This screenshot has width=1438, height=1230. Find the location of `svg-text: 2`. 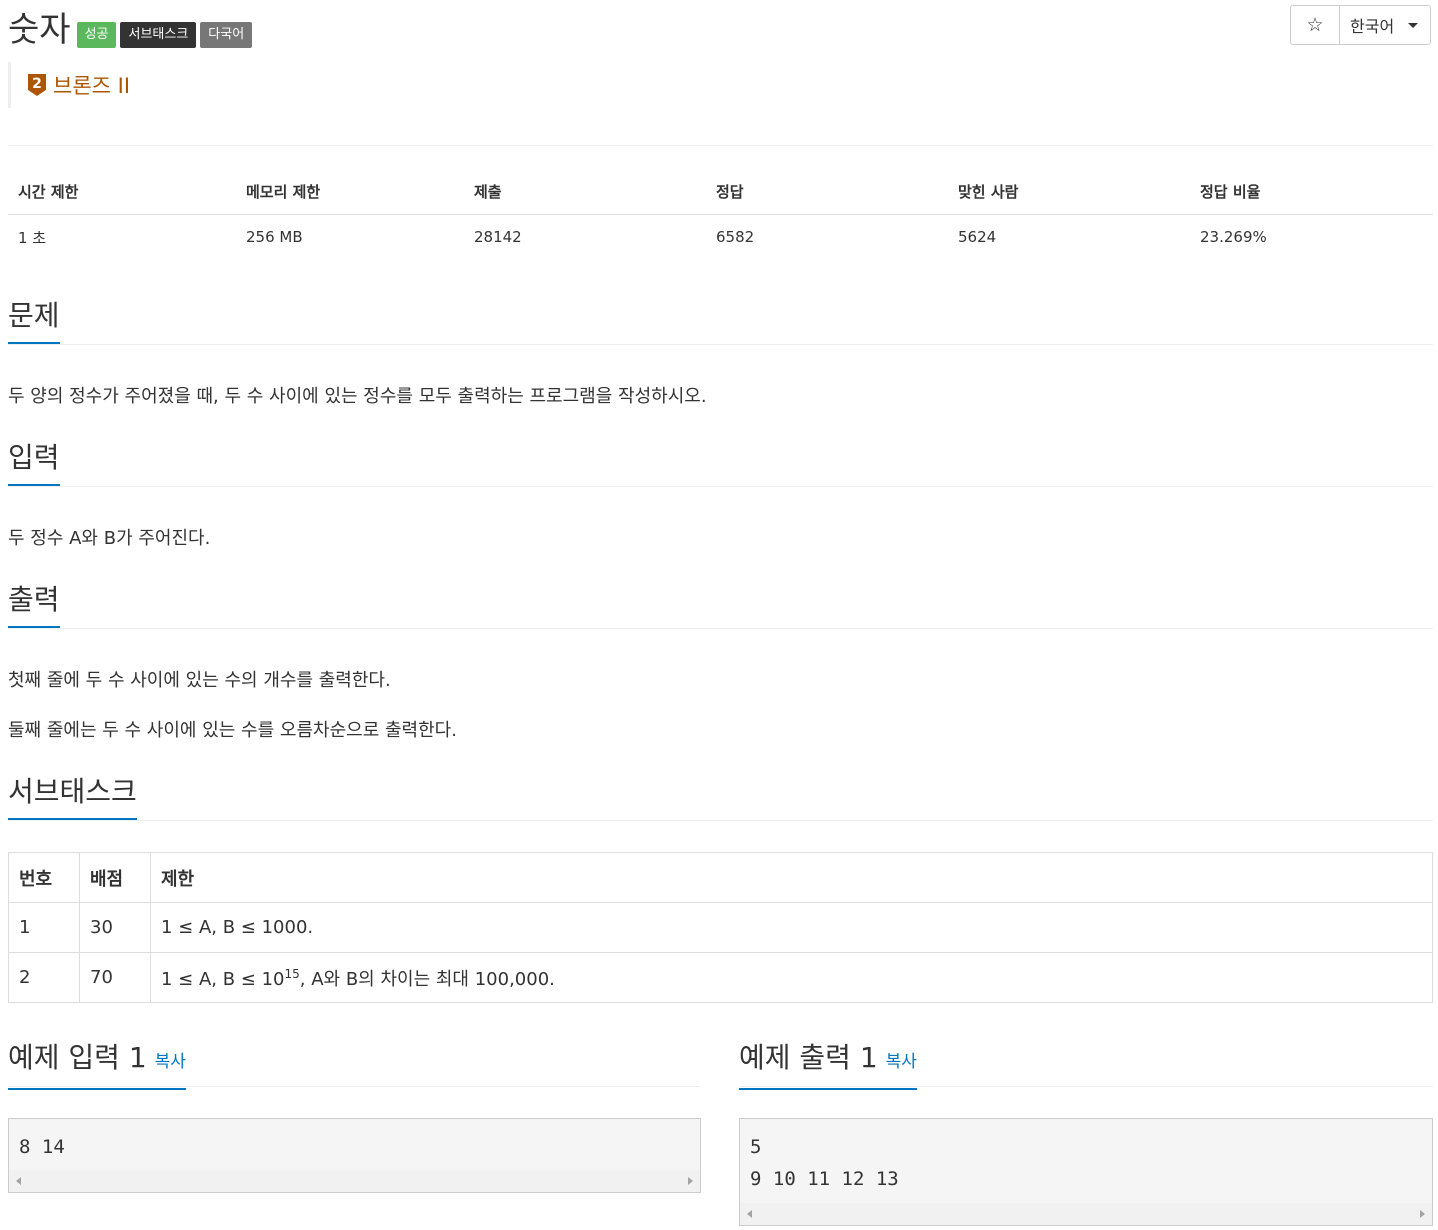

svg-text: 2 is located at coordinates (37, 84).